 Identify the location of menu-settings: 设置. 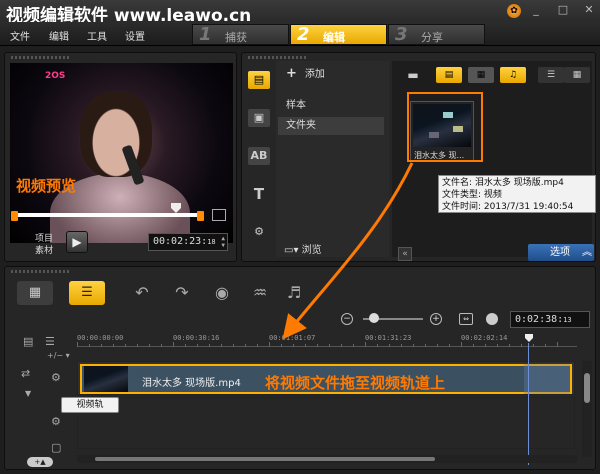
(135, 35).